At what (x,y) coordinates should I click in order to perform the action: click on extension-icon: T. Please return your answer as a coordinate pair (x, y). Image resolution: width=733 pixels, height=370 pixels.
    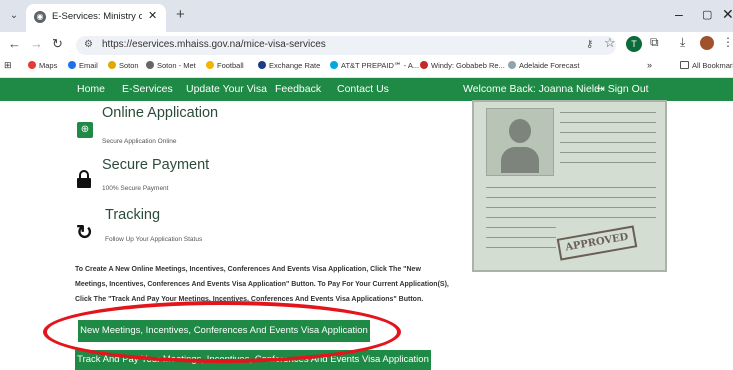
    Looking at the image, I should click on (634, 44).